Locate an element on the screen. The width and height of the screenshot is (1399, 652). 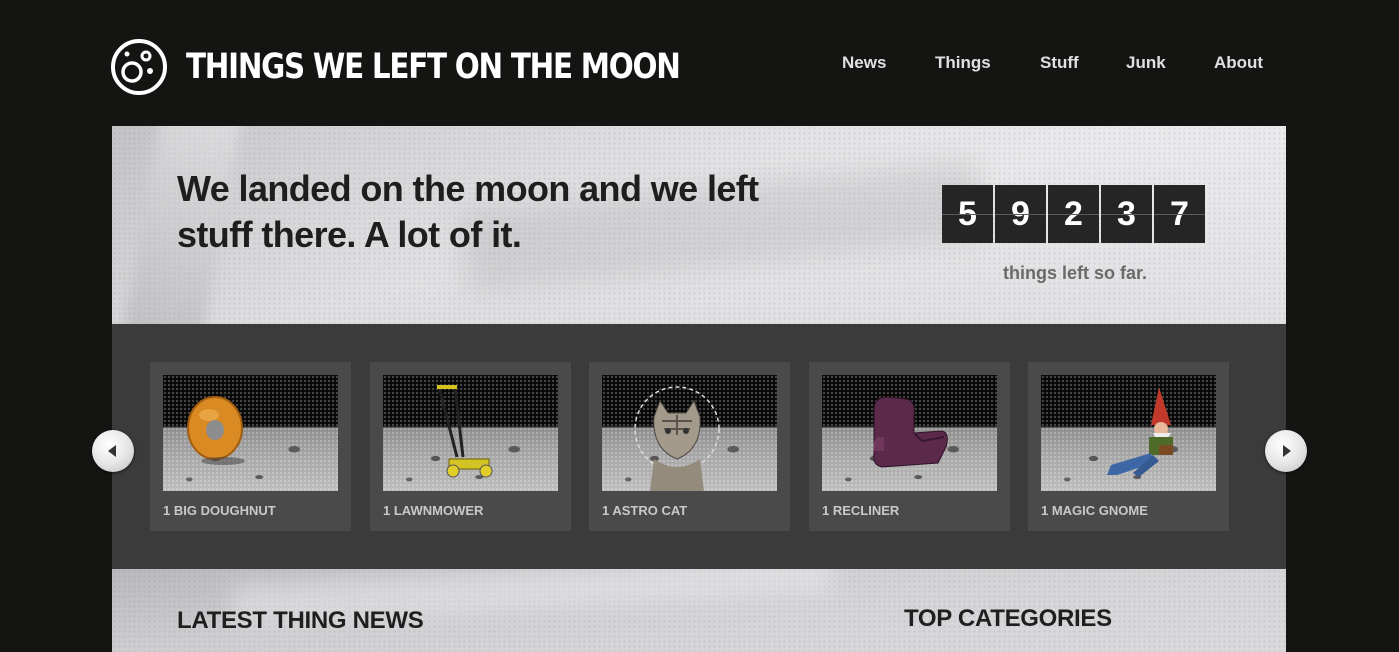
nav-junk: Junk is located at coordinates (1146, 63).